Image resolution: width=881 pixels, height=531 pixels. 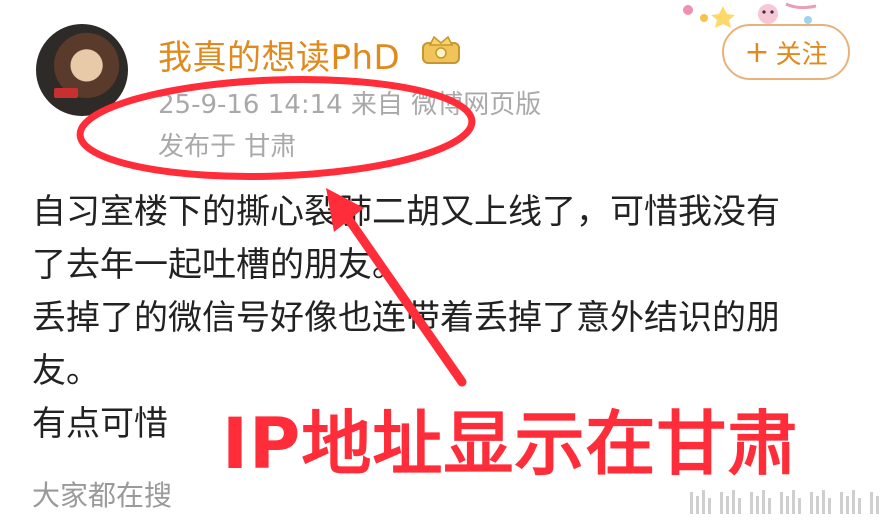 I want to click on watermark-pattern, so click(x=784, y=502).